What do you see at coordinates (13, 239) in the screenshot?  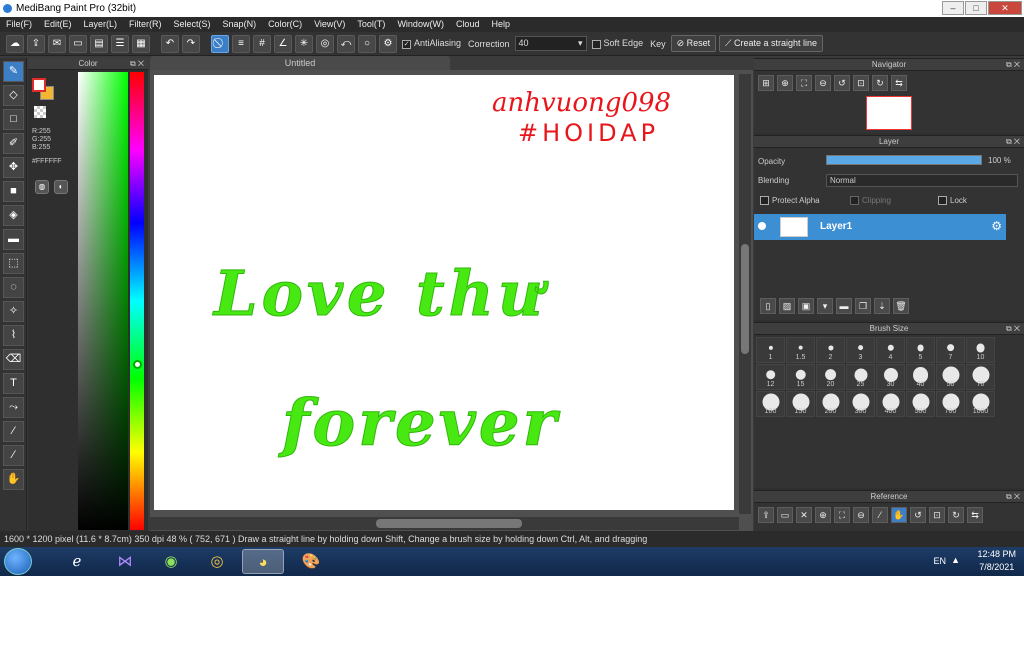 I see `gradient-tool-icon: ▬` at bounding box center [13, 239].